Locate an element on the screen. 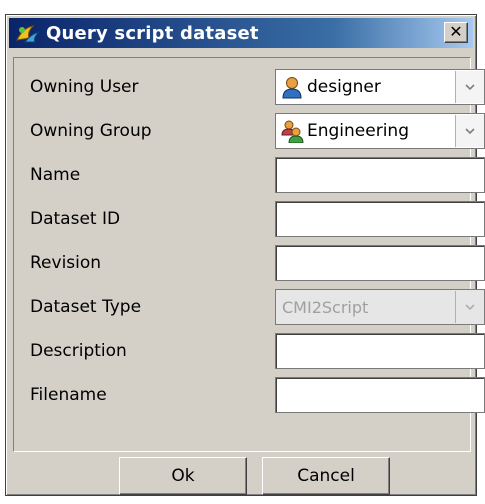 Image resolution: width=485 pixels, height=504 pixels. dataset-id-row: Dataset ID is located at coordinates (257, 220).